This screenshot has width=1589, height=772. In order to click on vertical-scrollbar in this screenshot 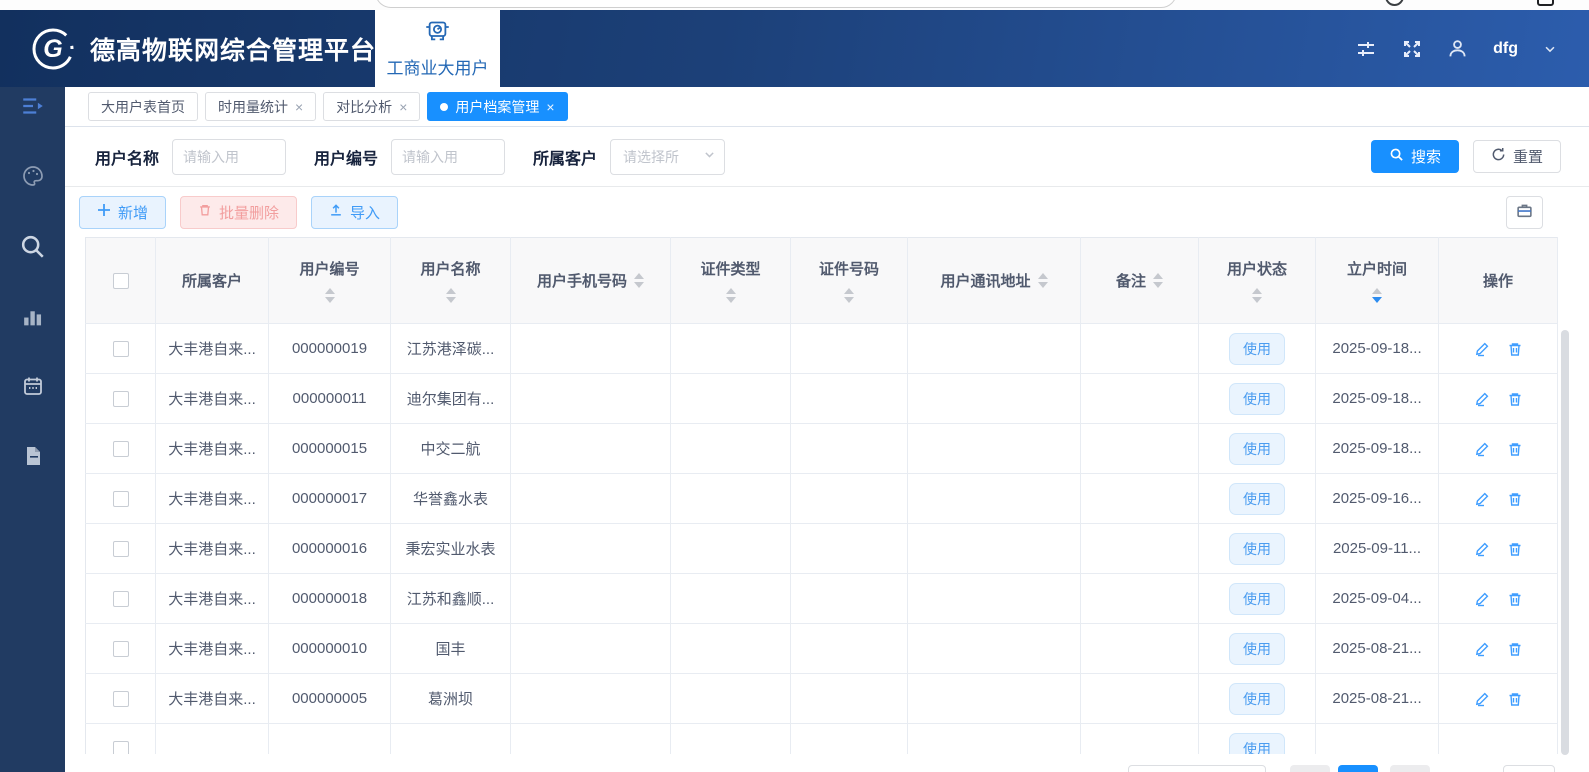, I will do `click(1565, 542)`.